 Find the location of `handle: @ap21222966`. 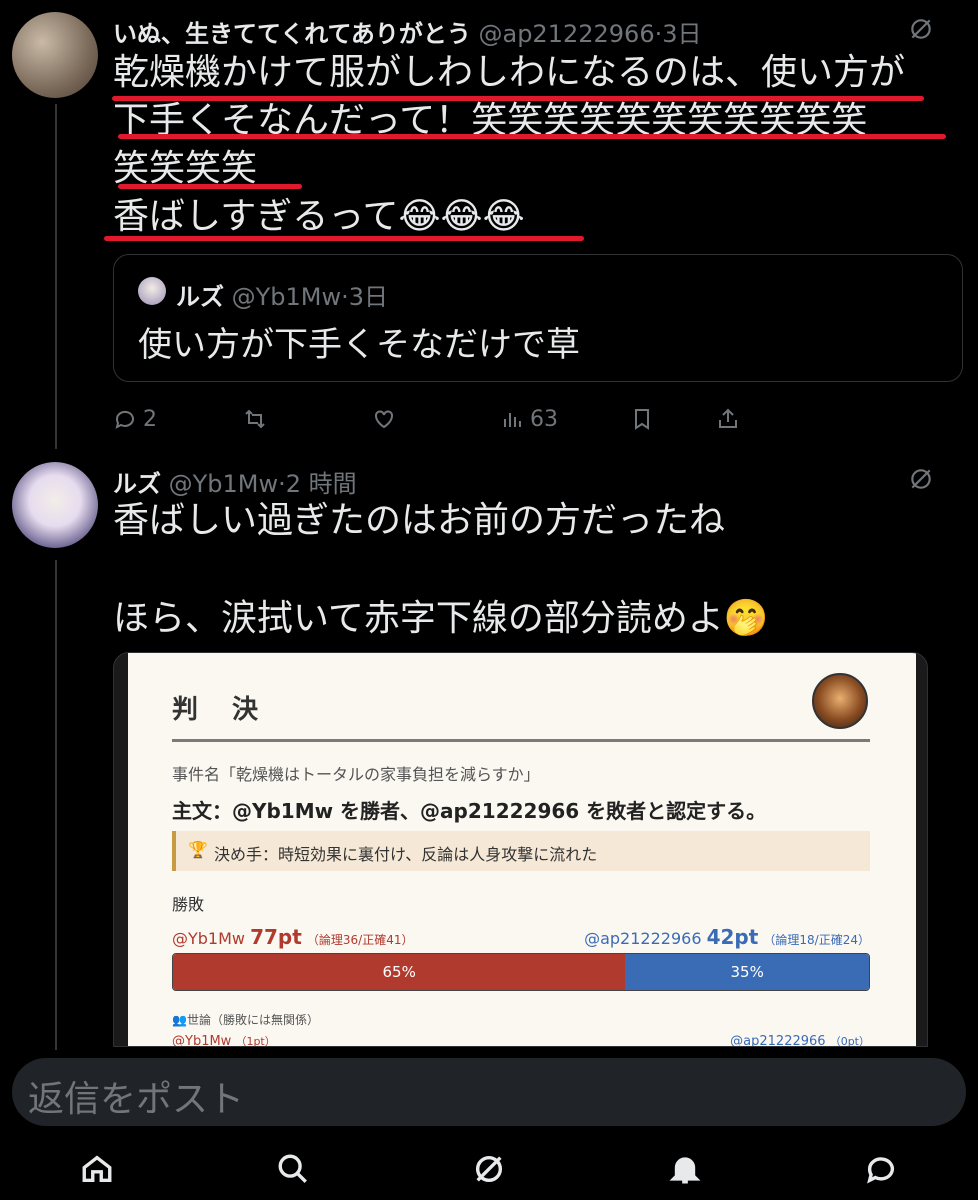

handle: @ap21222966 is located at coordinates (566, 34).